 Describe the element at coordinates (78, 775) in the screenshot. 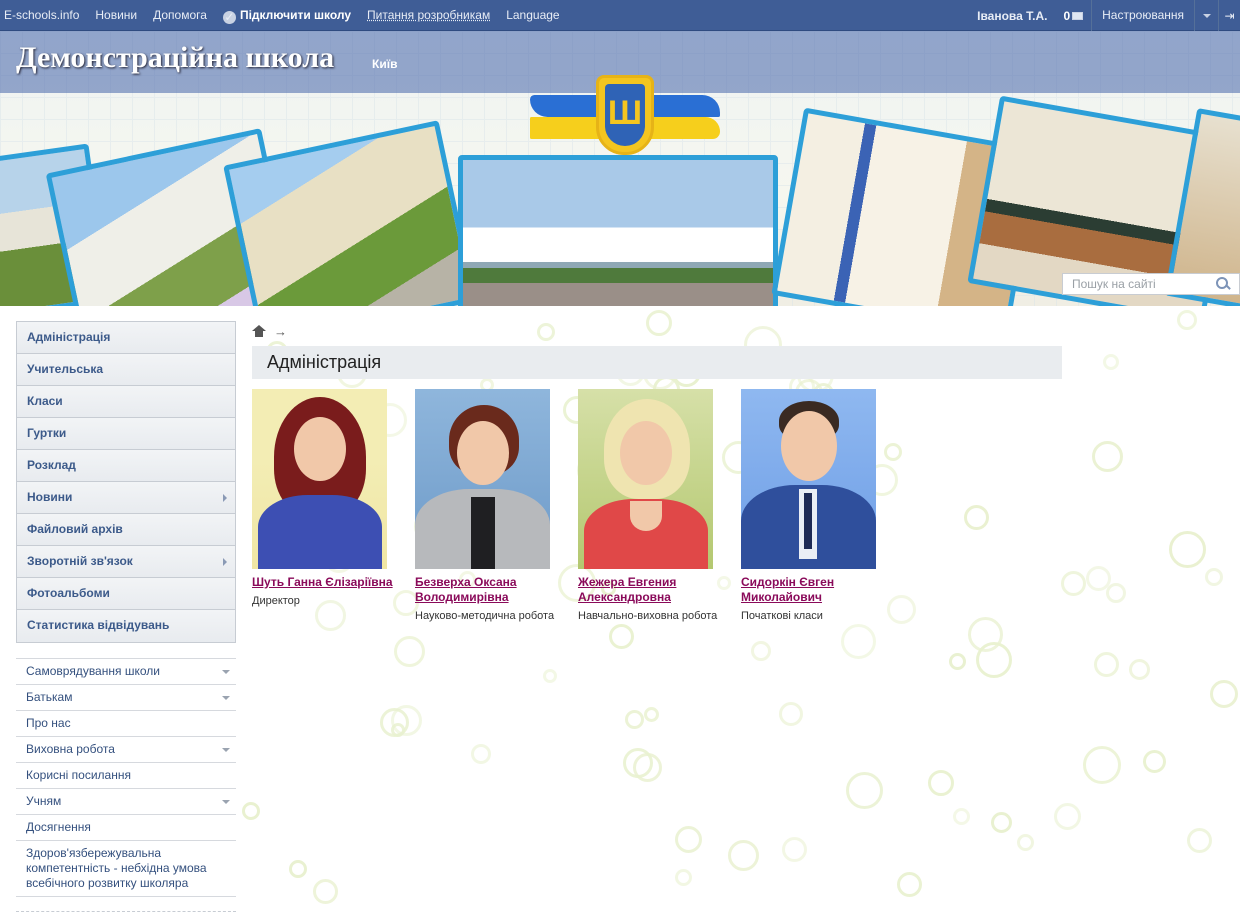

I see `secondary-menu-item-label: Корисні посилання` at that location.